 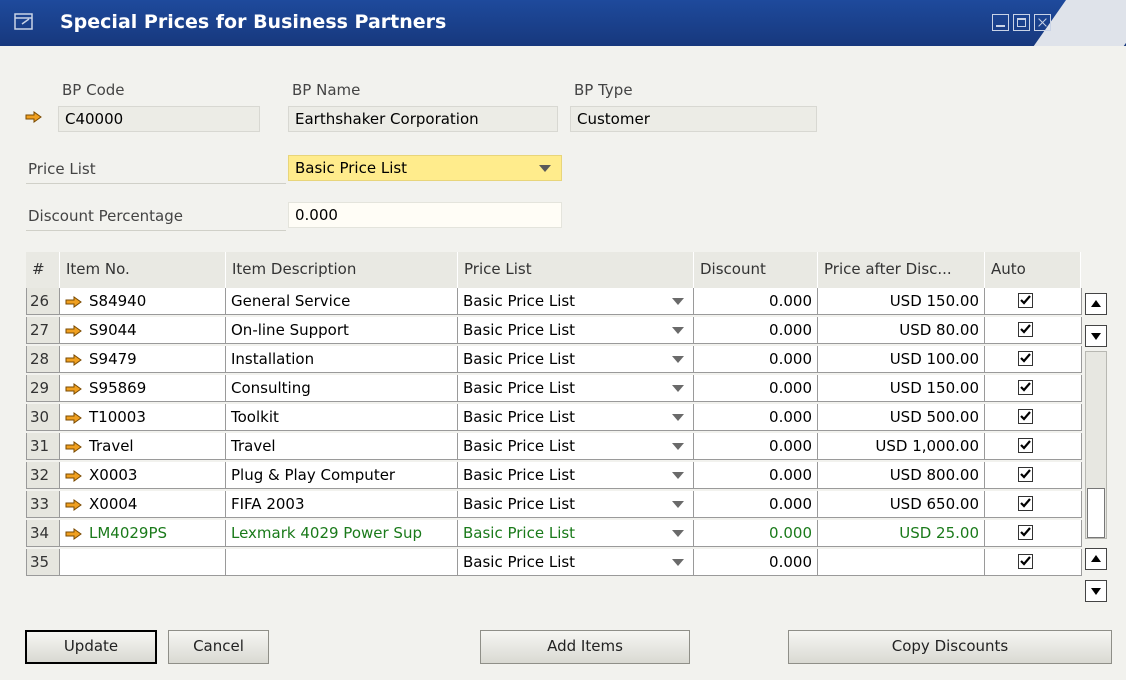 I want to click on scroll-down-button, so click(x=1096, y=336).